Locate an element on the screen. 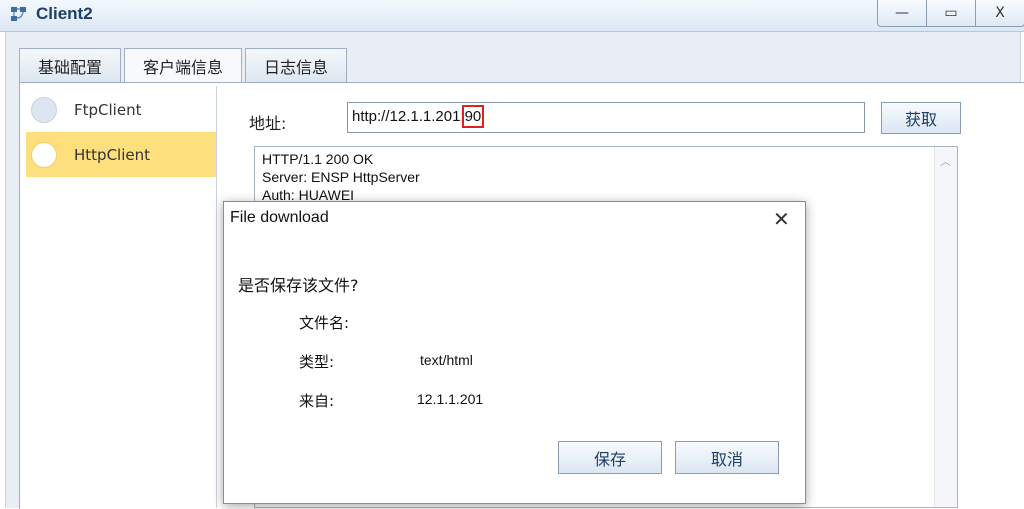 This screenshot has height=509, width=1024. address-label: 地址: is located at coordinates (268, 123).